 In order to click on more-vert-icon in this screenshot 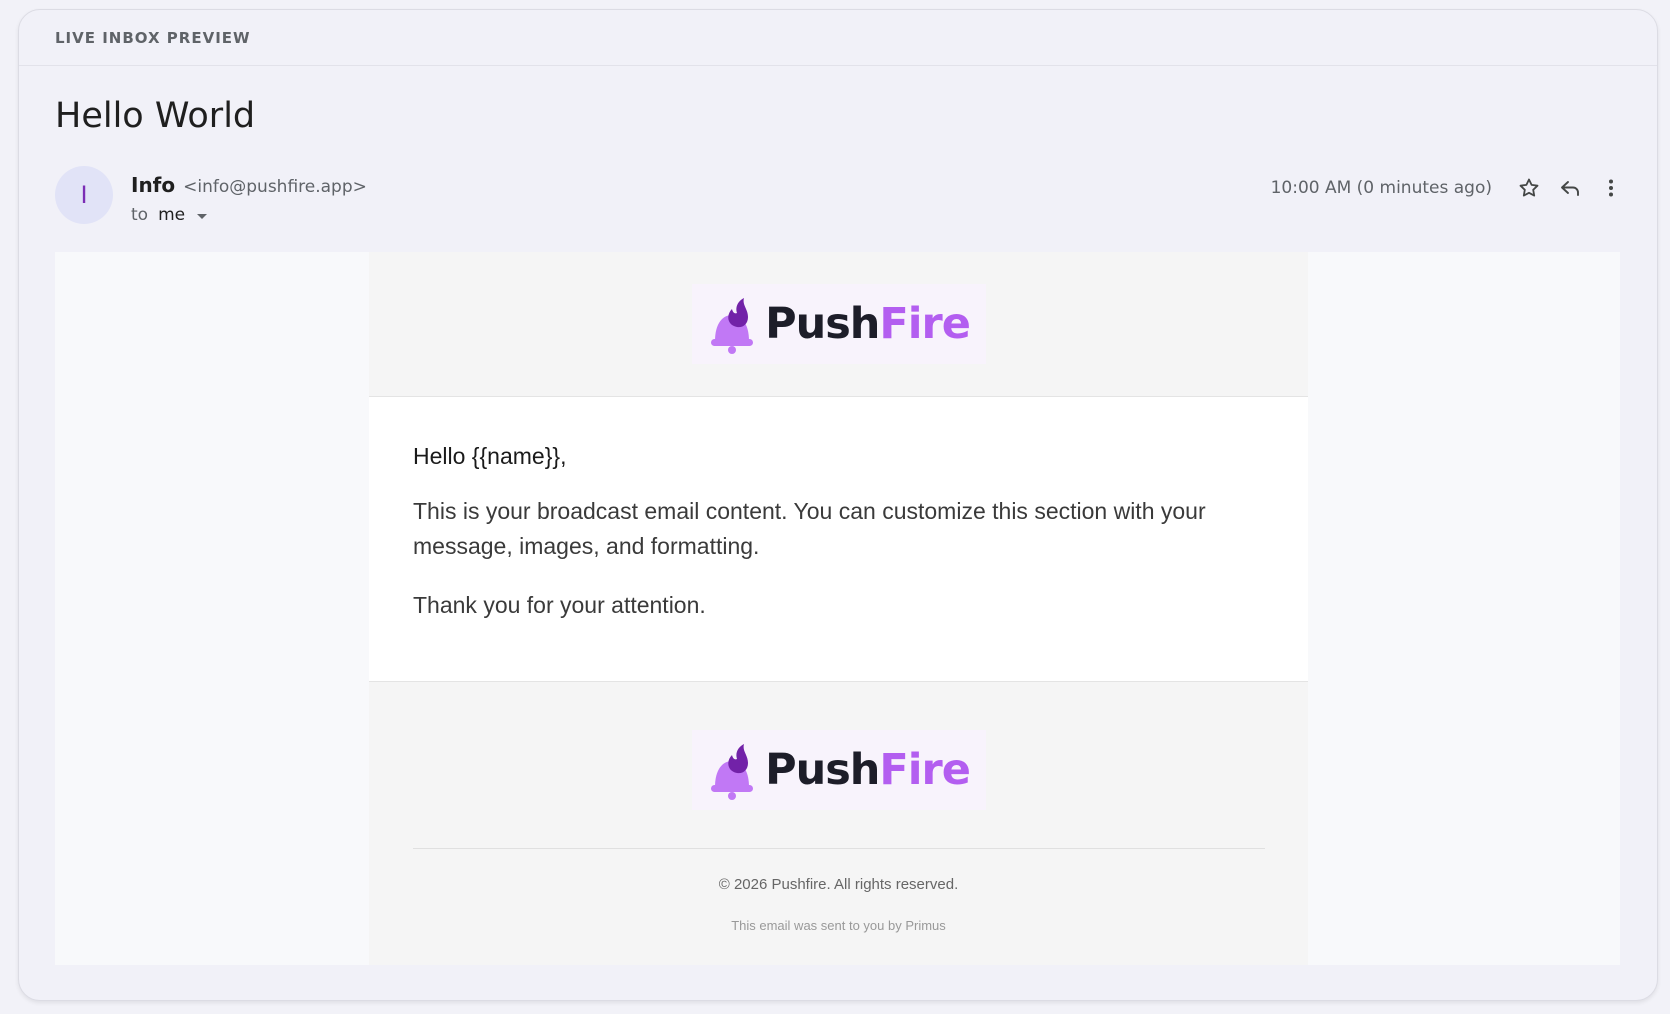, I will do `click(1611, 188)`.